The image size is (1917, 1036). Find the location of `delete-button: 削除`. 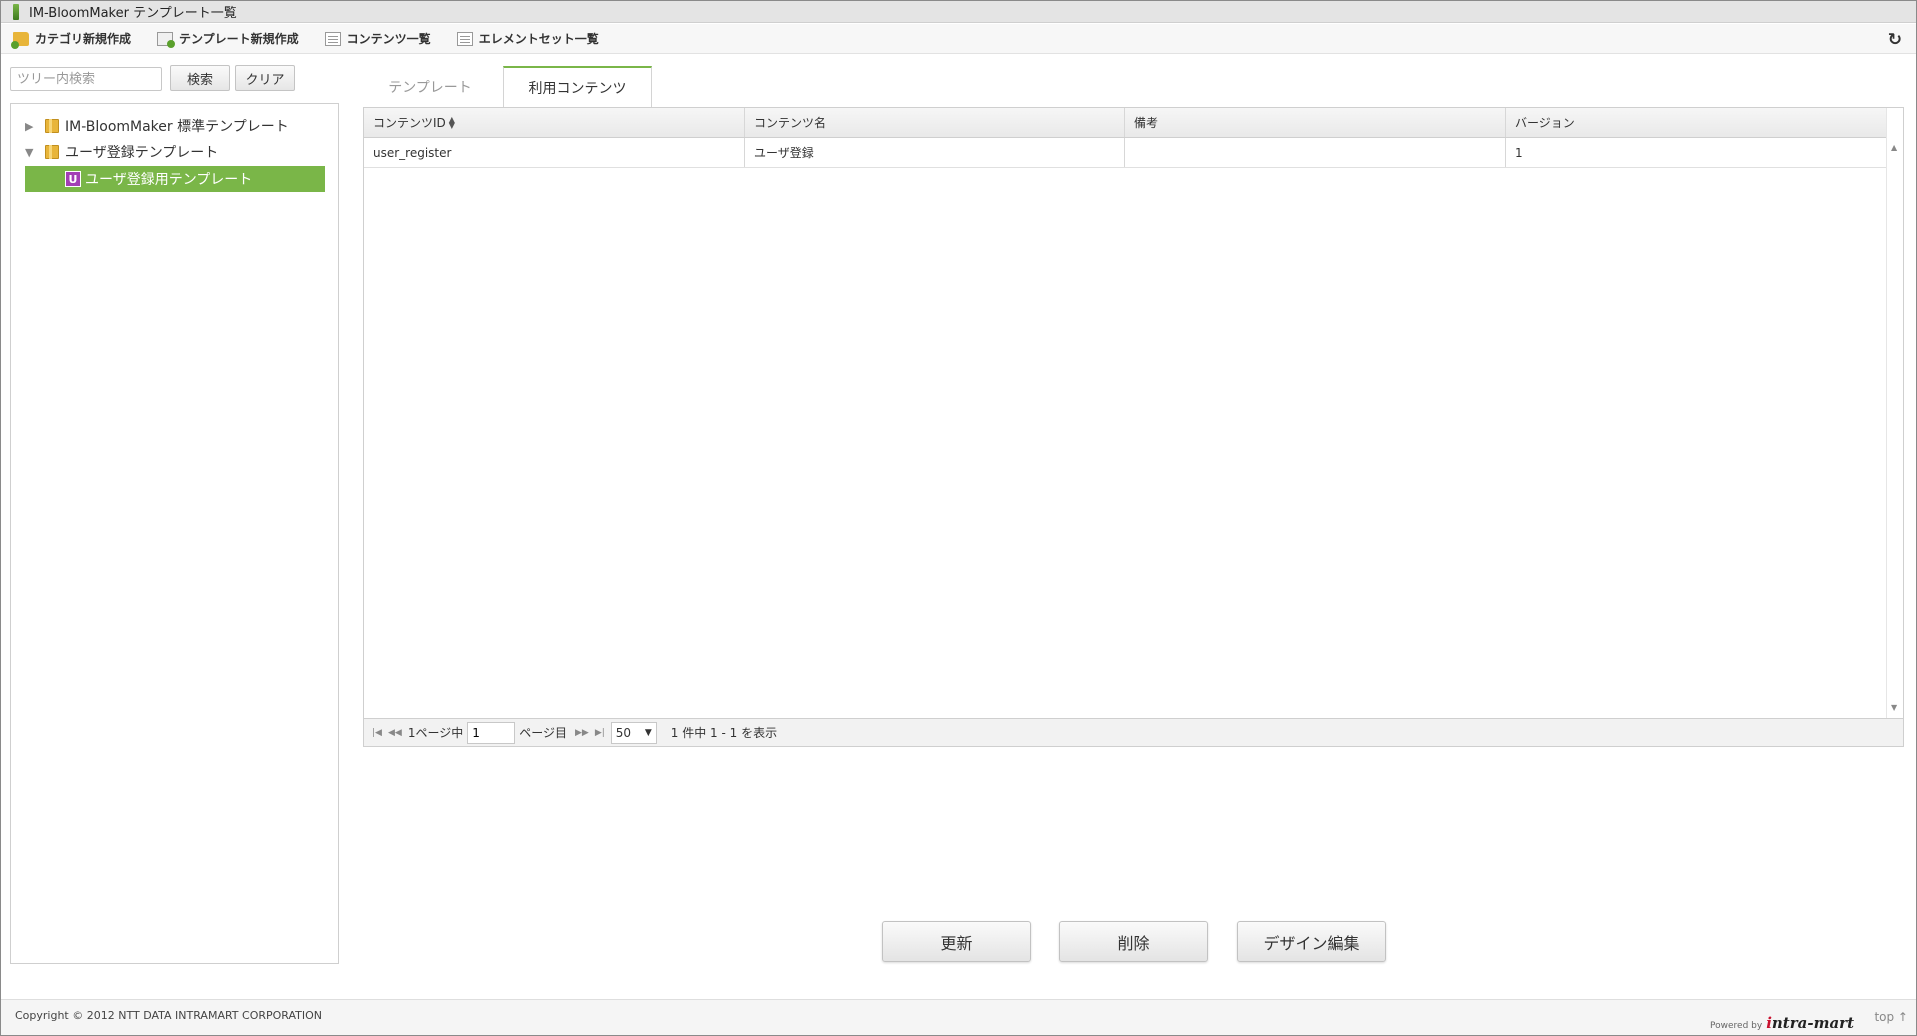

delete-button: 削除 is located at coordinates (1133, 941).